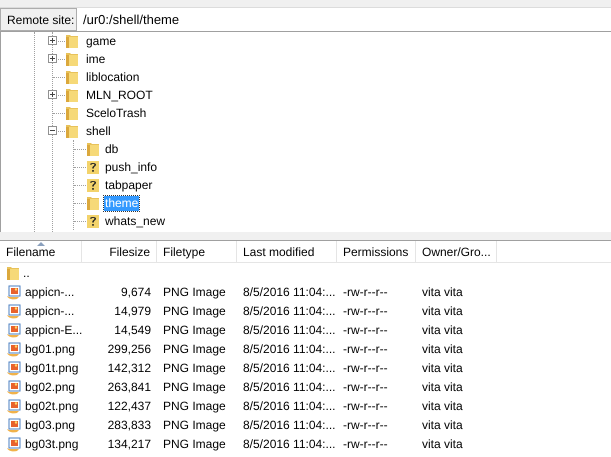  What do you see at coordinates (129, 368) in the screenshot?
I see `table-cell-text: 142,312` at bounding box center [129, 368].